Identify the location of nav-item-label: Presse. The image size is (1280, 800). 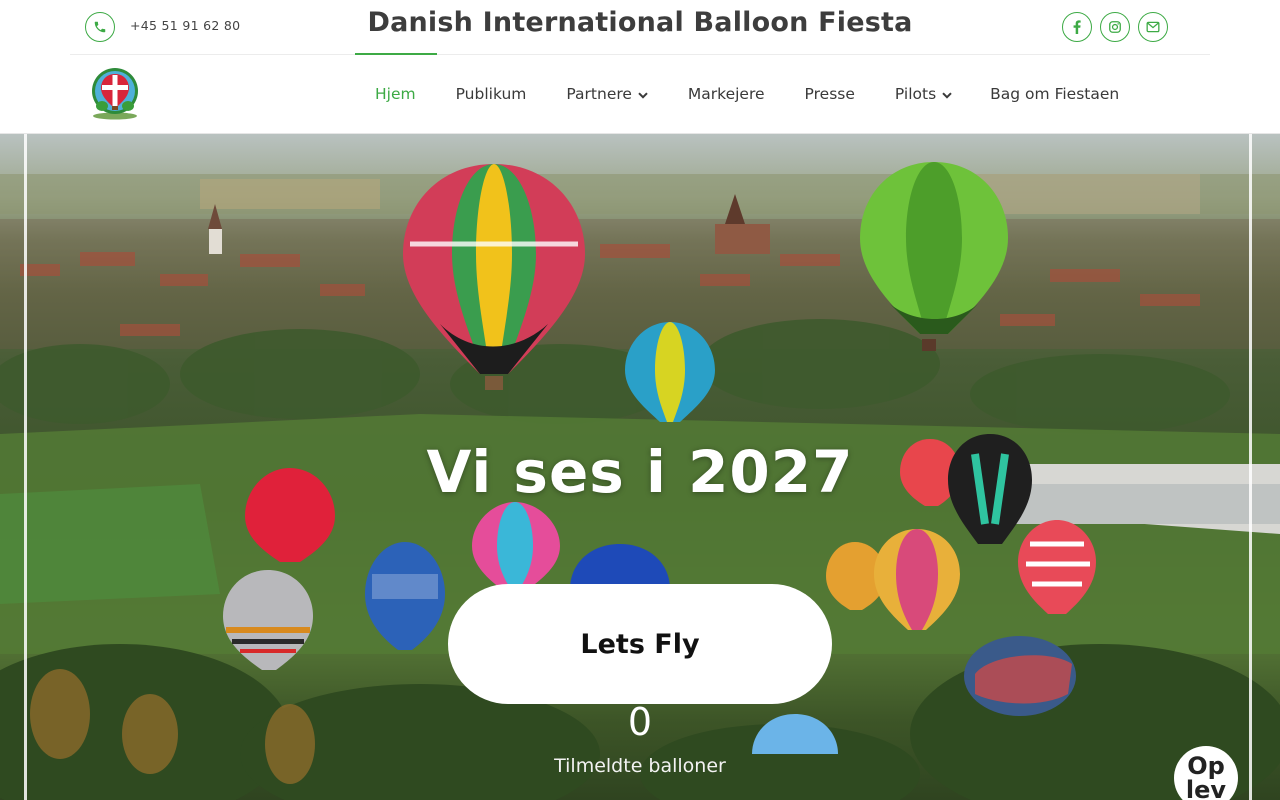
(829, 94).